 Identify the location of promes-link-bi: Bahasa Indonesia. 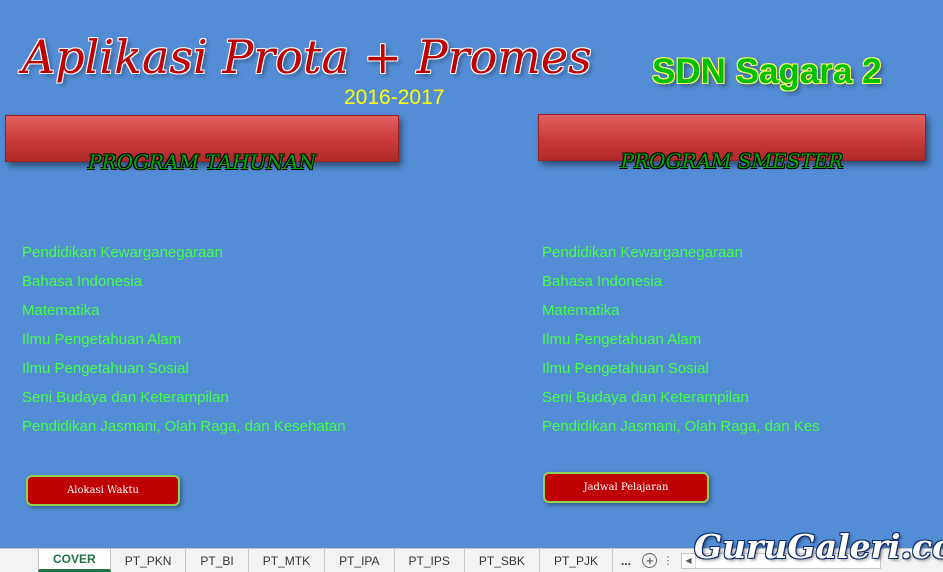
(681, 287).